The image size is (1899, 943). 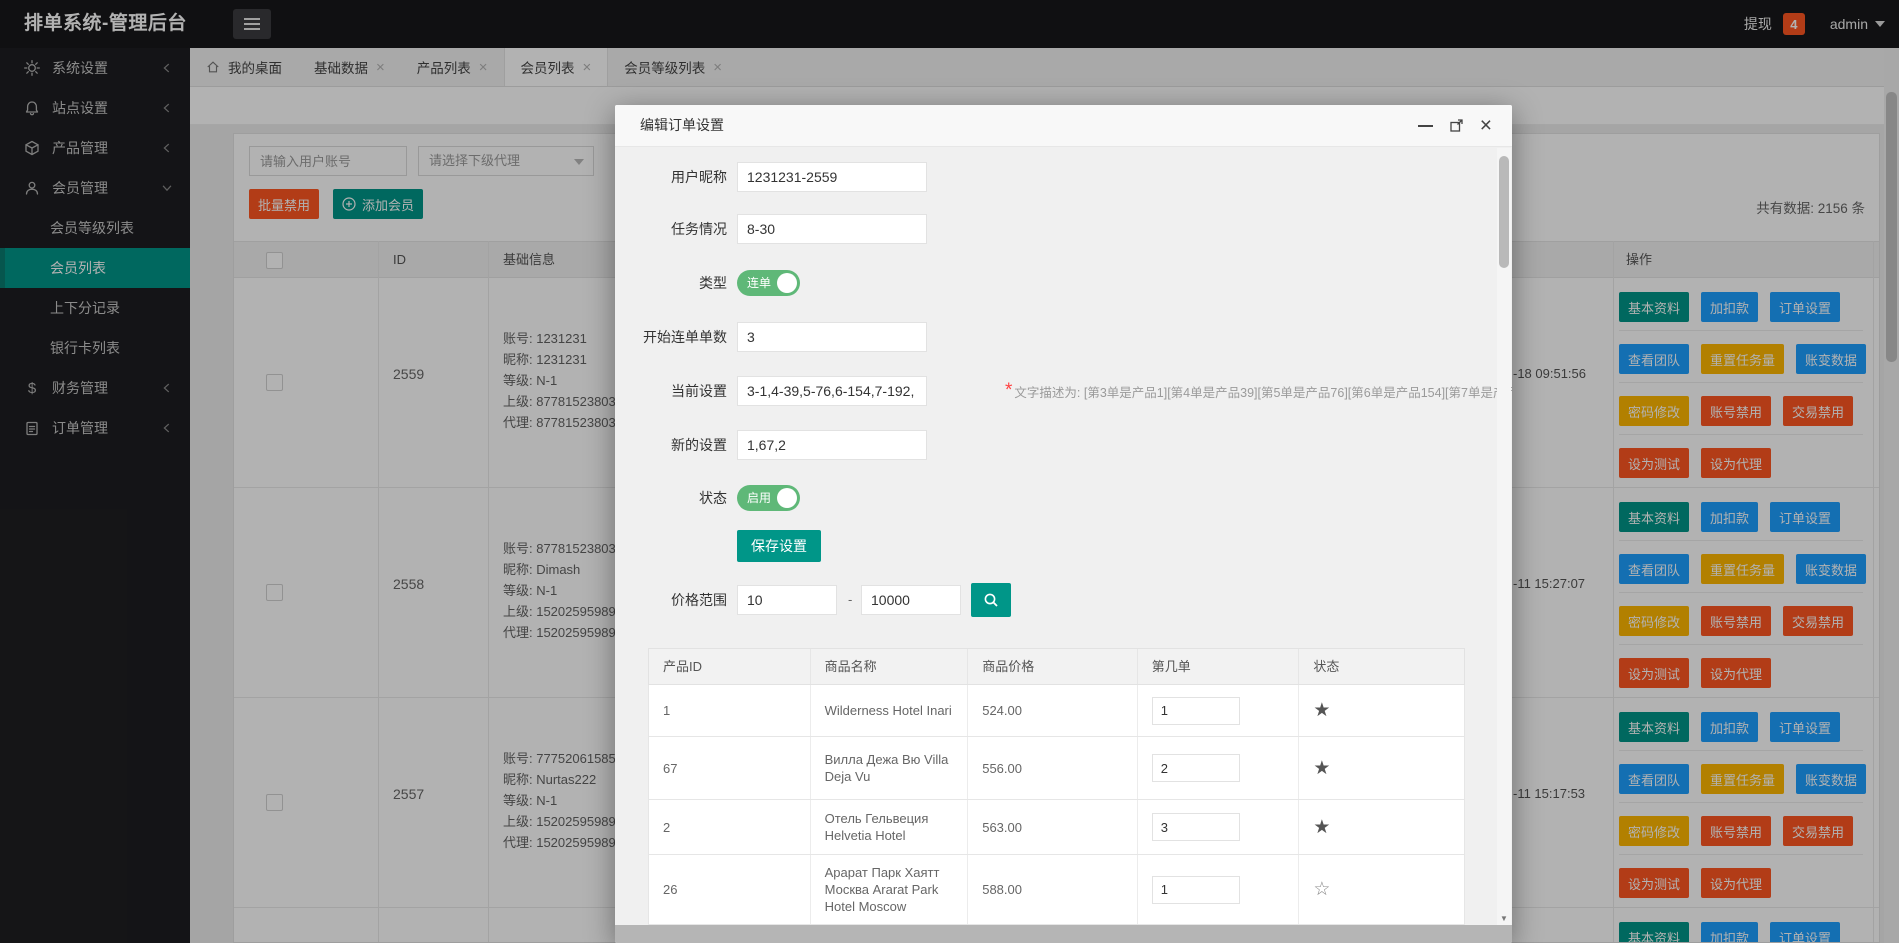 I want to click on col-product-id: 产品ID, so click(x=730, y=666).